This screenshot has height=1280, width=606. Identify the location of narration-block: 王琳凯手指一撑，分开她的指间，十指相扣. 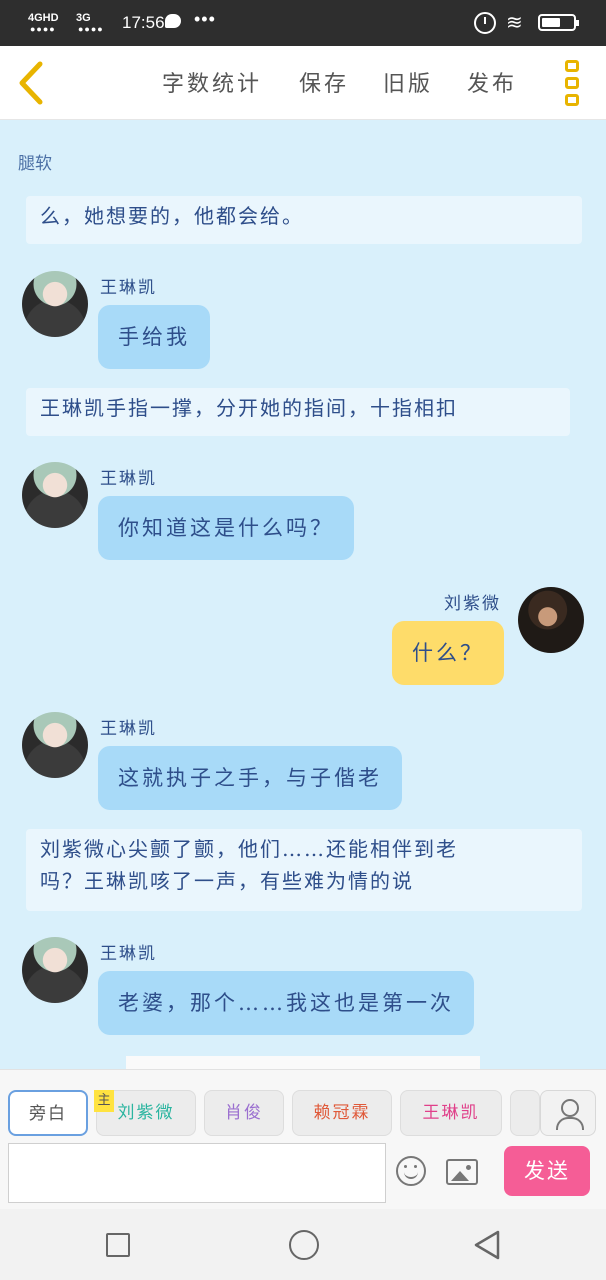
(298, 412).